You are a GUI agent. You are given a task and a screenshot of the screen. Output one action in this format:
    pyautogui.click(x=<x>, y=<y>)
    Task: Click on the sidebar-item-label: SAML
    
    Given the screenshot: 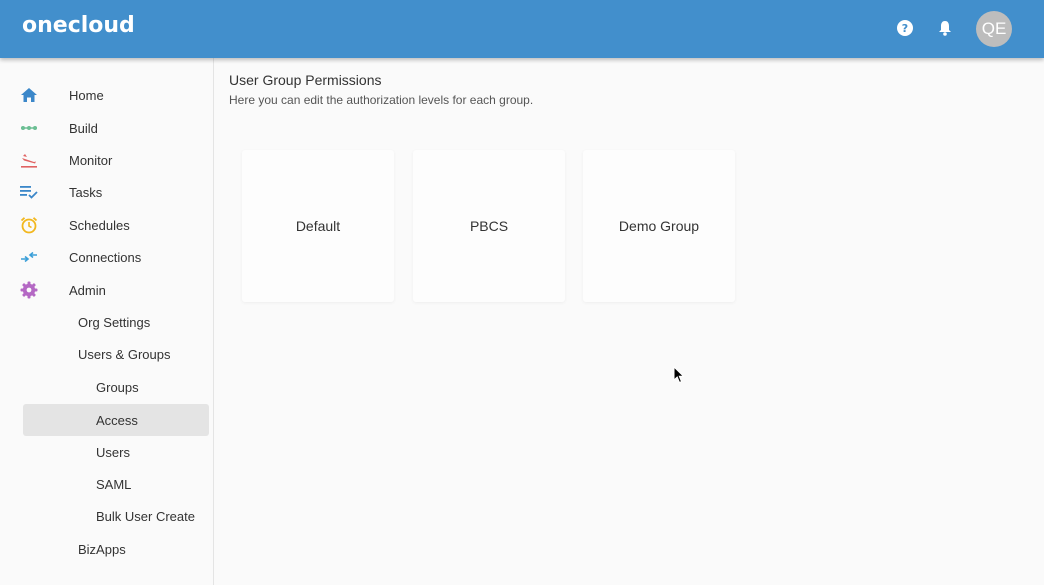 What is the action you would take?
    pyautogui.click(x=114, y=484)
    